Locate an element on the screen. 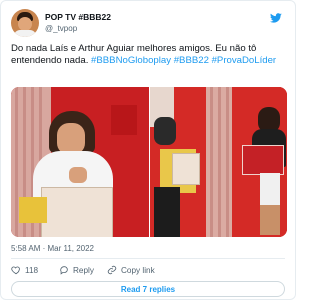 This screenshot has width=320, height=300. avatar is located at coordinates (25, 23).